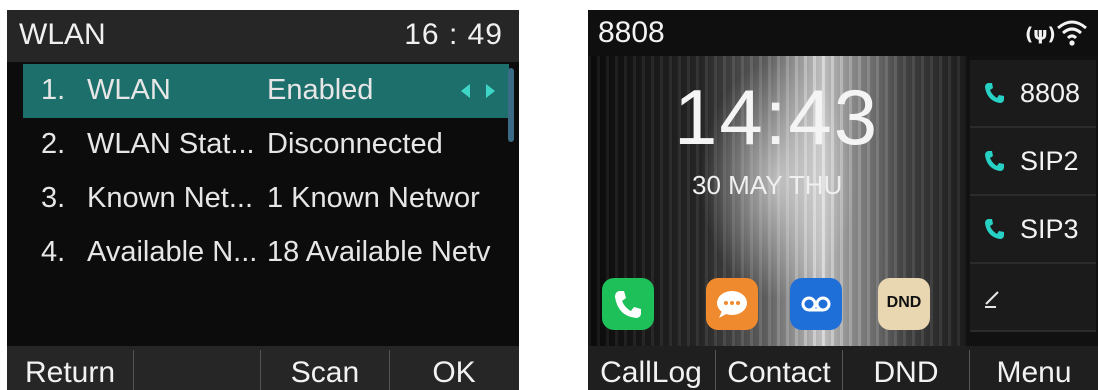 This screenshot has width=1098, height=390. What do you see at coordinates (843, 33) in the screenshot?
I see `status-bar: 8808 (ψ)` at bounding box center [843, 33].